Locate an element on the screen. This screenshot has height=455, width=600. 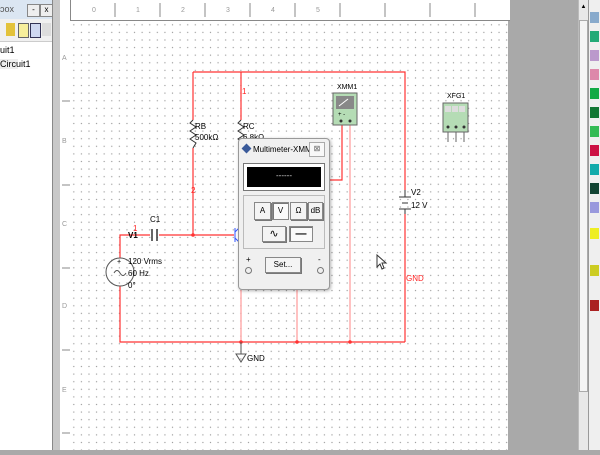
wire-xmm-plus is located at coordinates (336, 153).